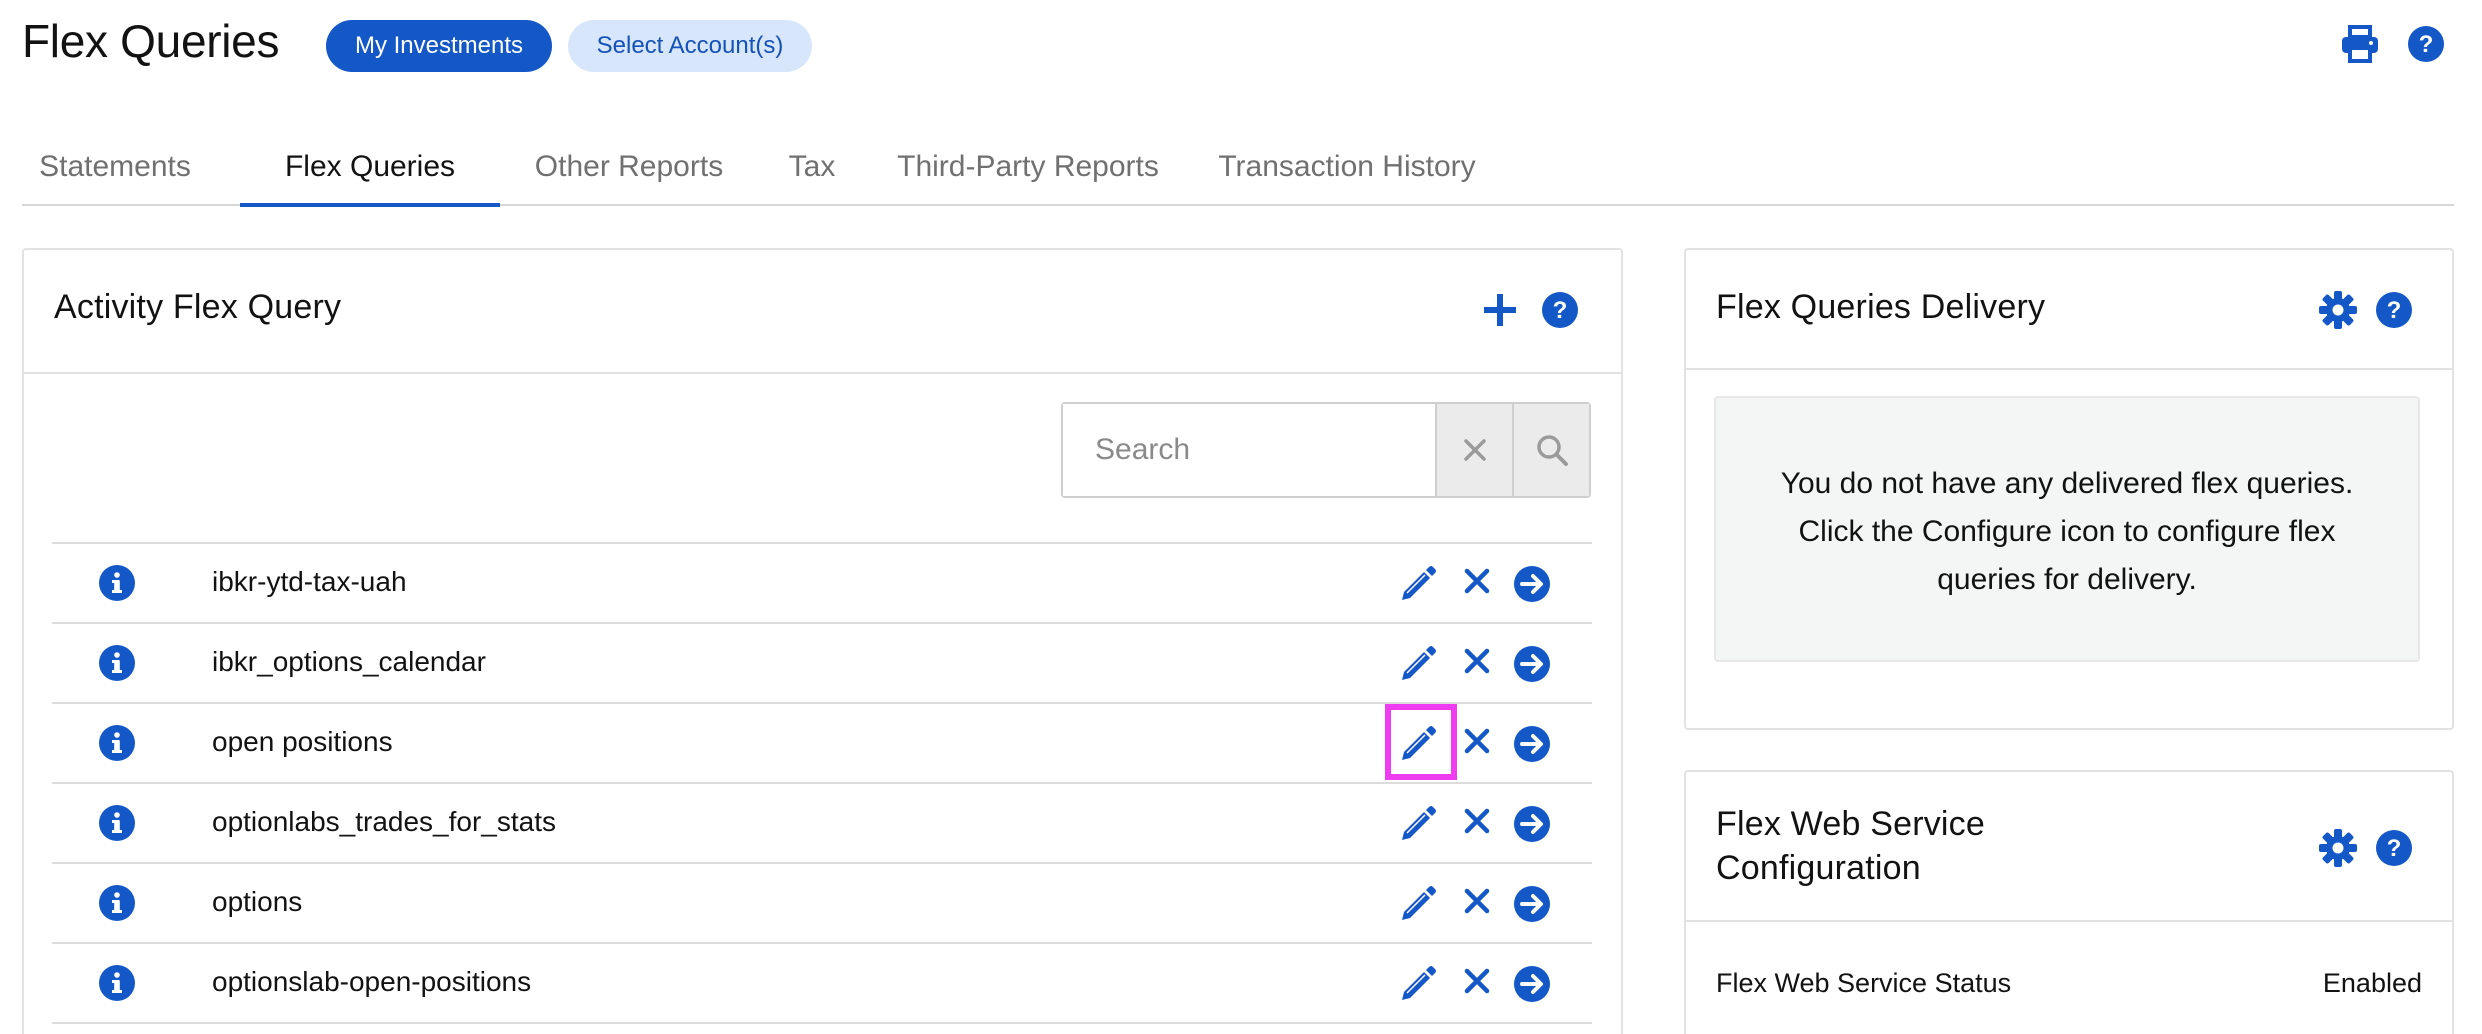 Image resolution: width=2482 pixels, height=1034 pixels. What do you see at coordinates (822, 982) in the screenshot?
I see `table-row: optionslab-open-positions` at bounding box center [822, 982].